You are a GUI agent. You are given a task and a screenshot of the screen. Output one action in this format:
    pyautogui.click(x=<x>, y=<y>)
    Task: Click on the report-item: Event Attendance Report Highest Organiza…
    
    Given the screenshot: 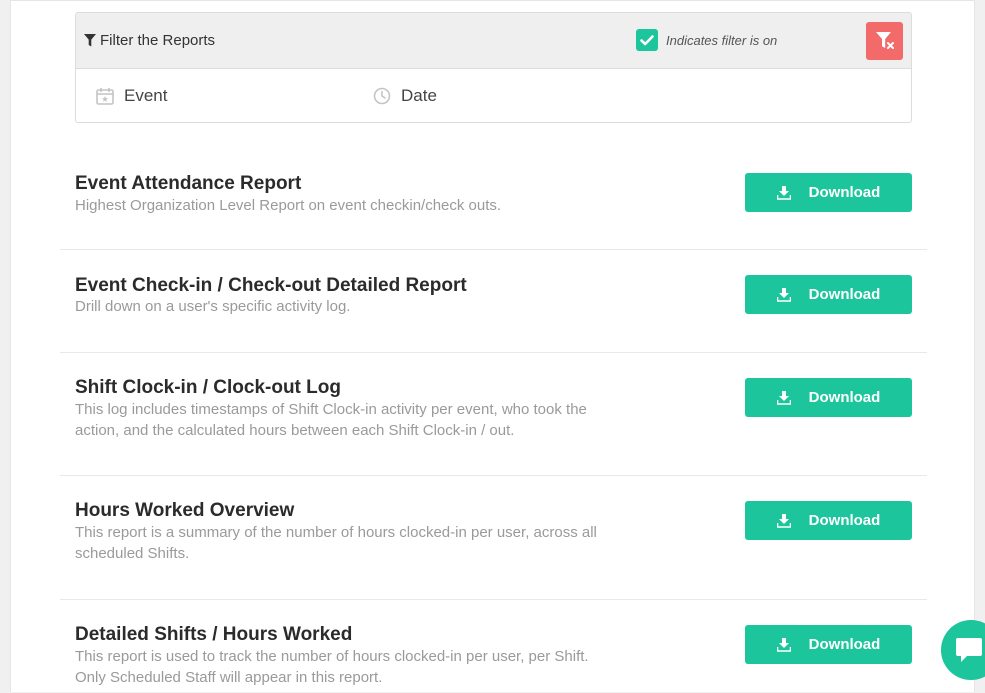 What is the action you would take?
    pyautogui.click(x=493, y=195)
    